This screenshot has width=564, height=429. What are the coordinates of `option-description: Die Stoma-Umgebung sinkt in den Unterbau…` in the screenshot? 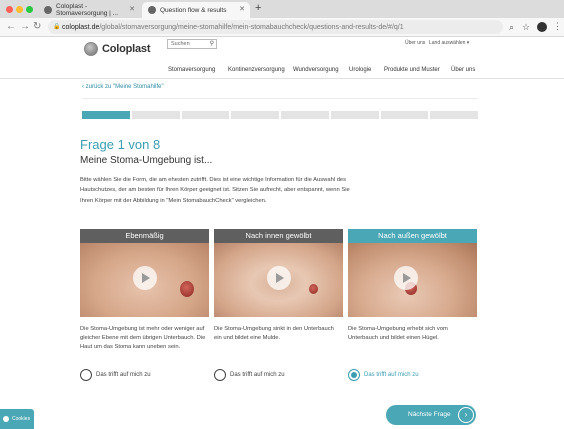 It's located at (274, 334).